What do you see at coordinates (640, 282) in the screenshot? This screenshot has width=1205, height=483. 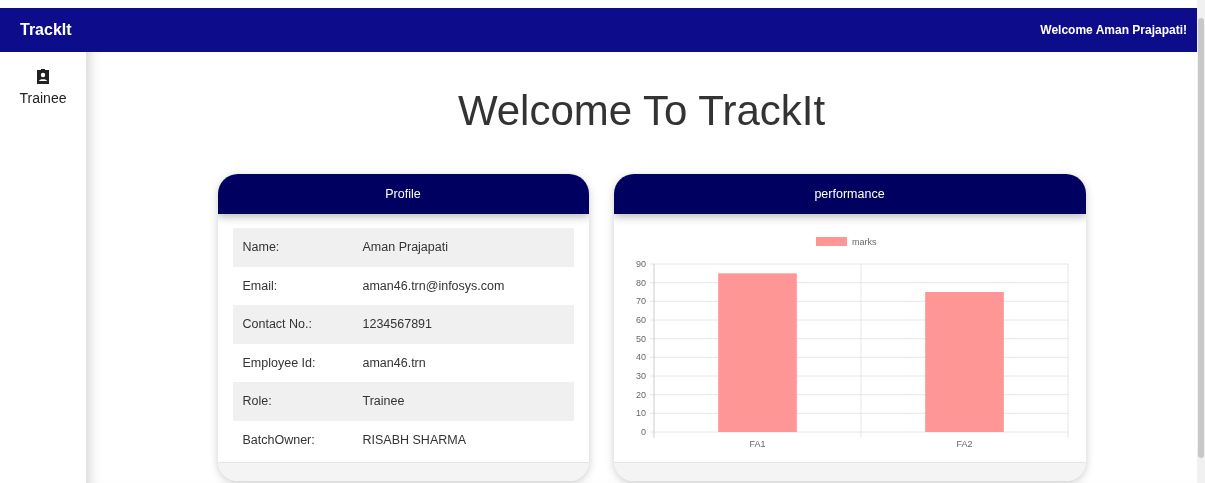 I see `y-tick-label: 80` at bounding box center [640, 282].